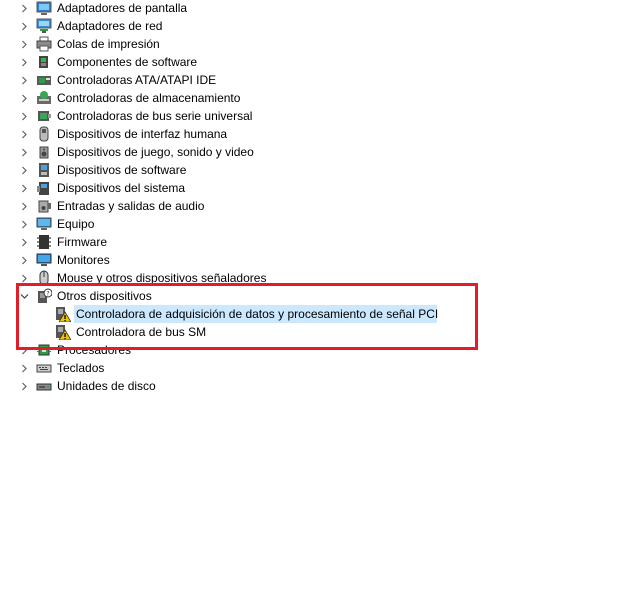 The width and height of the screenshot is (629, 609). Describe the element at coordinates (44, 26) in the screenshot. I see `network-adapter-icon` at that location.